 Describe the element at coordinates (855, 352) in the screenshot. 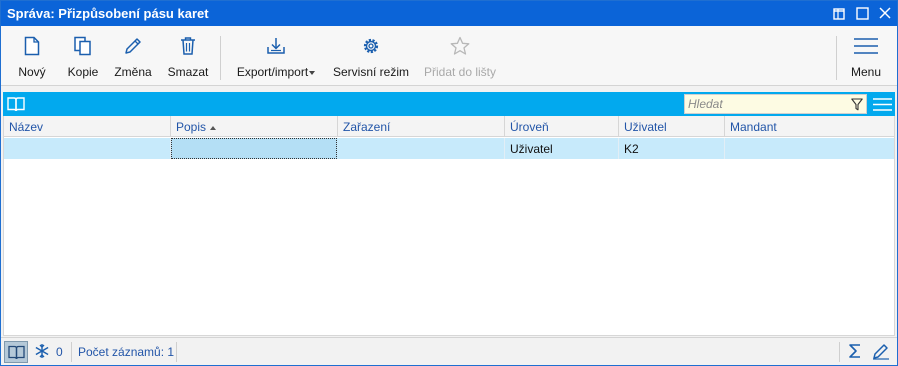

I see `sigma-icon` at that location.